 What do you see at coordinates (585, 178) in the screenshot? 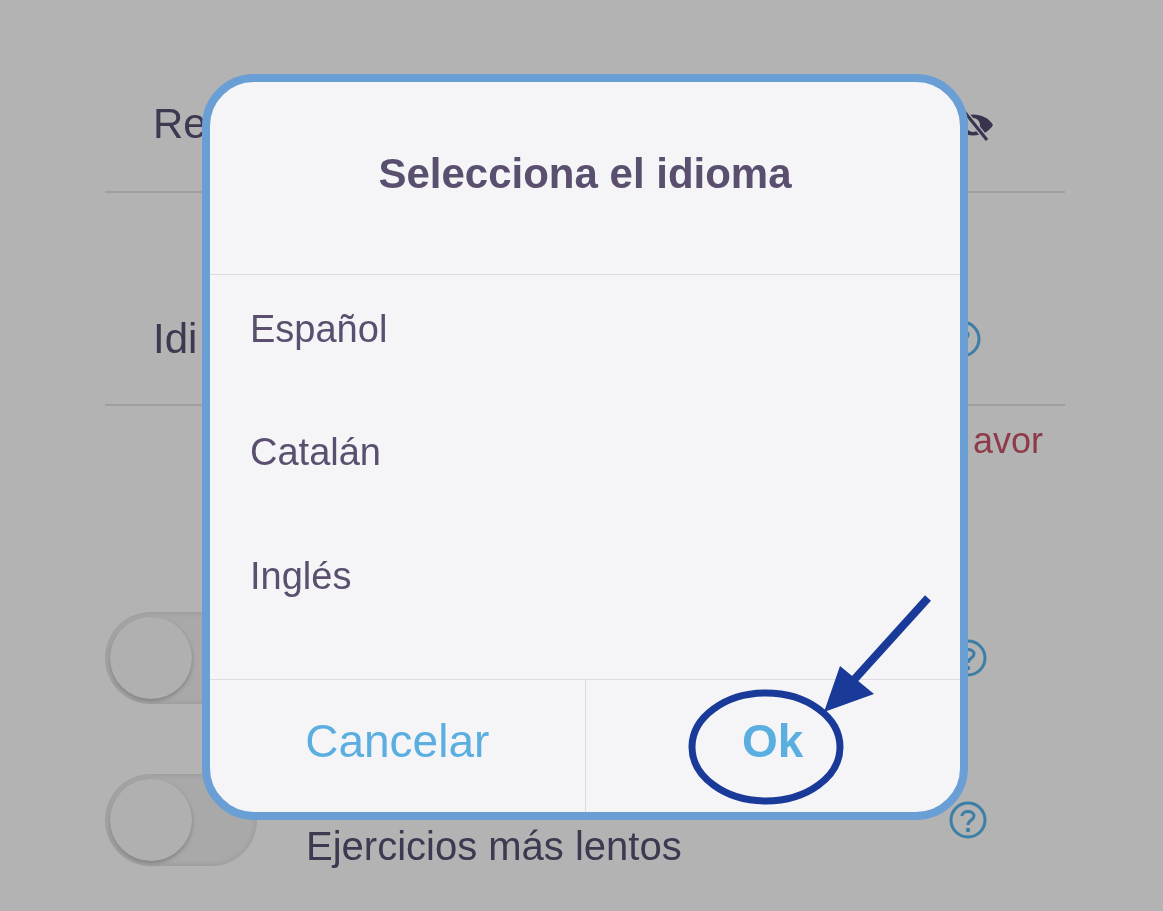
I see `dialog-title: Selecciona el idioma` at bounding box center [585, 178].